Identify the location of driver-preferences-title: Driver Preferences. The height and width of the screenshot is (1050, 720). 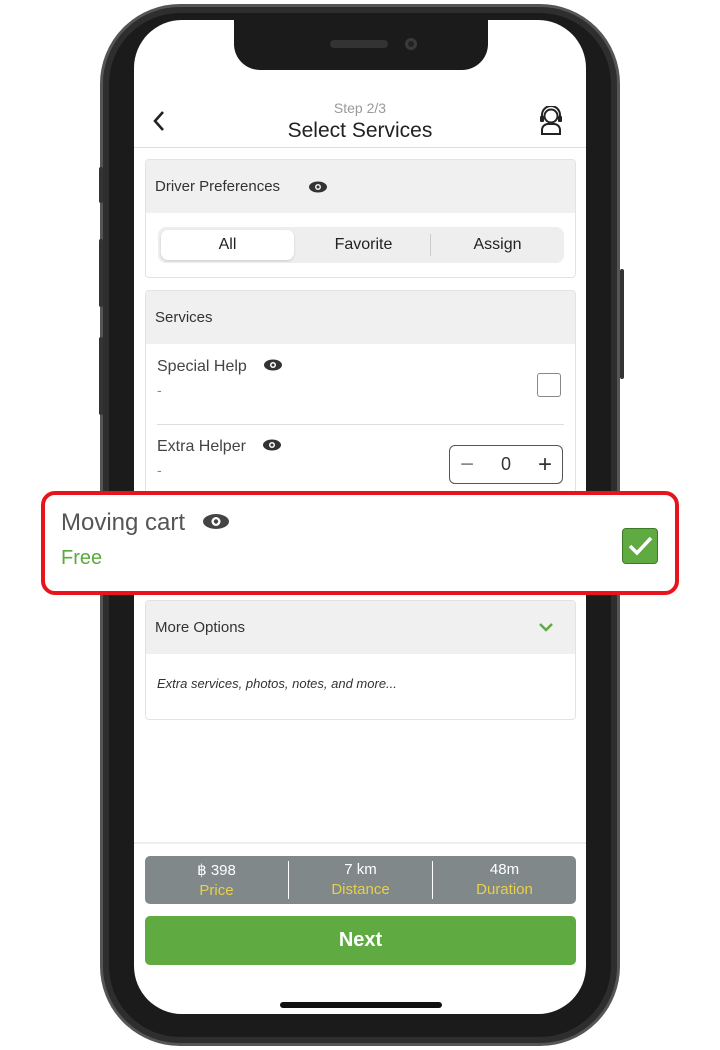
(218, 186).